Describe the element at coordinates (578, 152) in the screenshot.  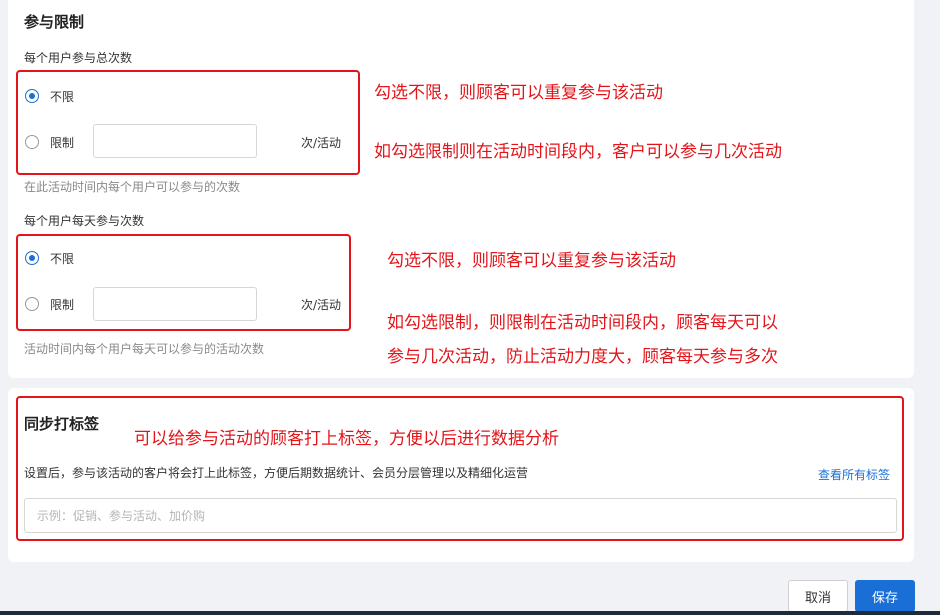
I see `annotation-text-2: 如勾选限制则在活动时间段内，客户可以参与几次活动` at that location.